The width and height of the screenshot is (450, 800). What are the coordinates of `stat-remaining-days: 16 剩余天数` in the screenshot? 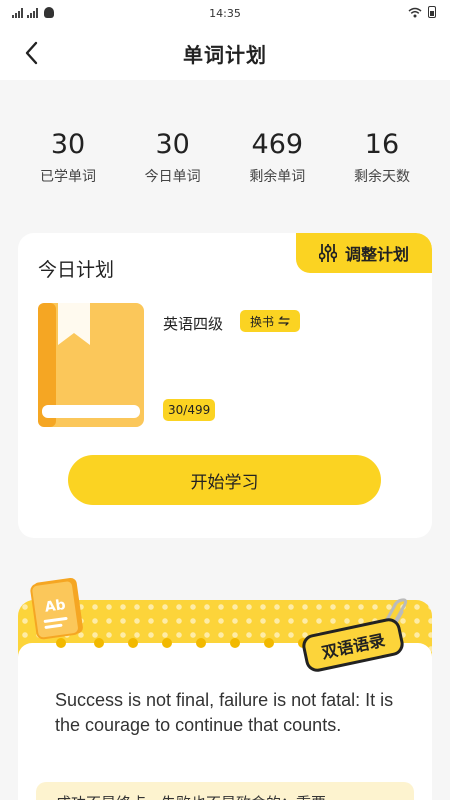 It's located at (382, 157).